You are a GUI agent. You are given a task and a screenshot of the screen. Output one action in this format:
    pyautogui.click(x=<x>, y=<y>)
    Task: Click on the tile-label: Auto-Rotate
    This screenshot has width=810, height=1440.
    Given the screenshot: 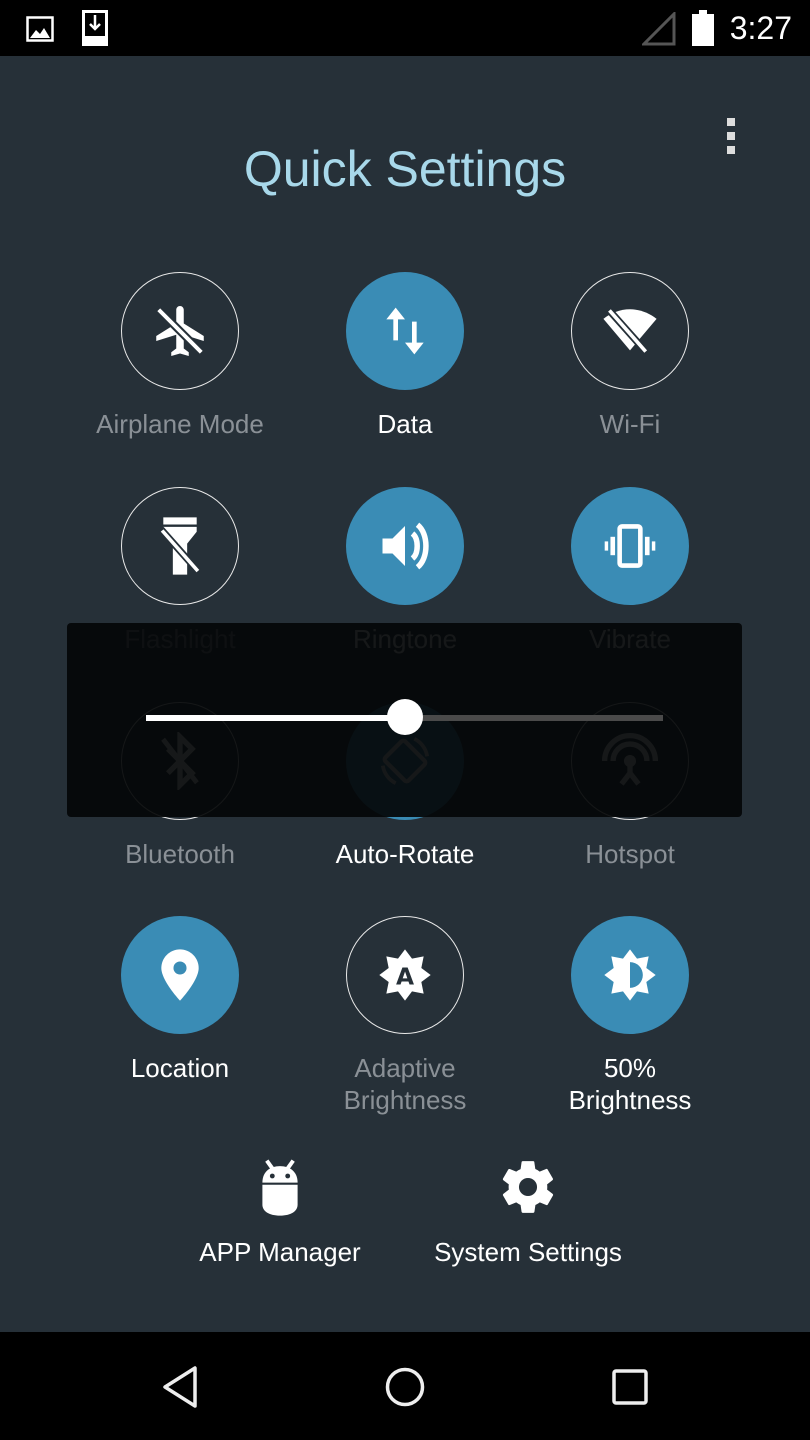 What is the action you would take?
    pyautogui.click(x=405, y=854)
    